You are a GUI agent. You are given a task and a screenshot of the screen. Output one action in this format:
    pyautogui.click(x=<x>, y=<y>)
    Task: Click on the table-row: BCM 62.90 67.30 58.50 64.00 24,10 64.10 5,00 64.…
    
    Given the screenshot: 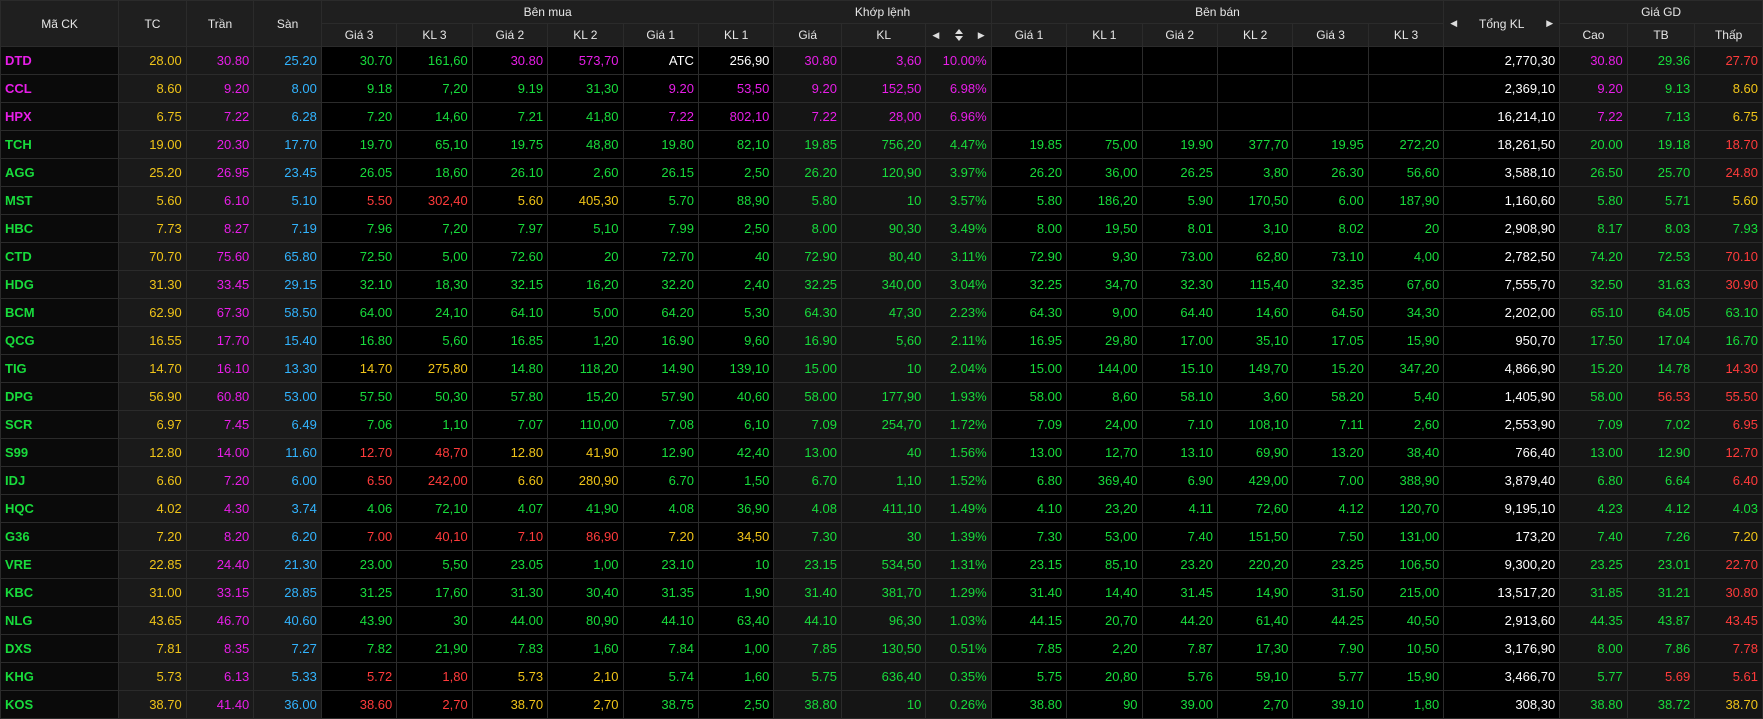 What is the action you would take?
    pyautogui.click(x=881, y=312)
    